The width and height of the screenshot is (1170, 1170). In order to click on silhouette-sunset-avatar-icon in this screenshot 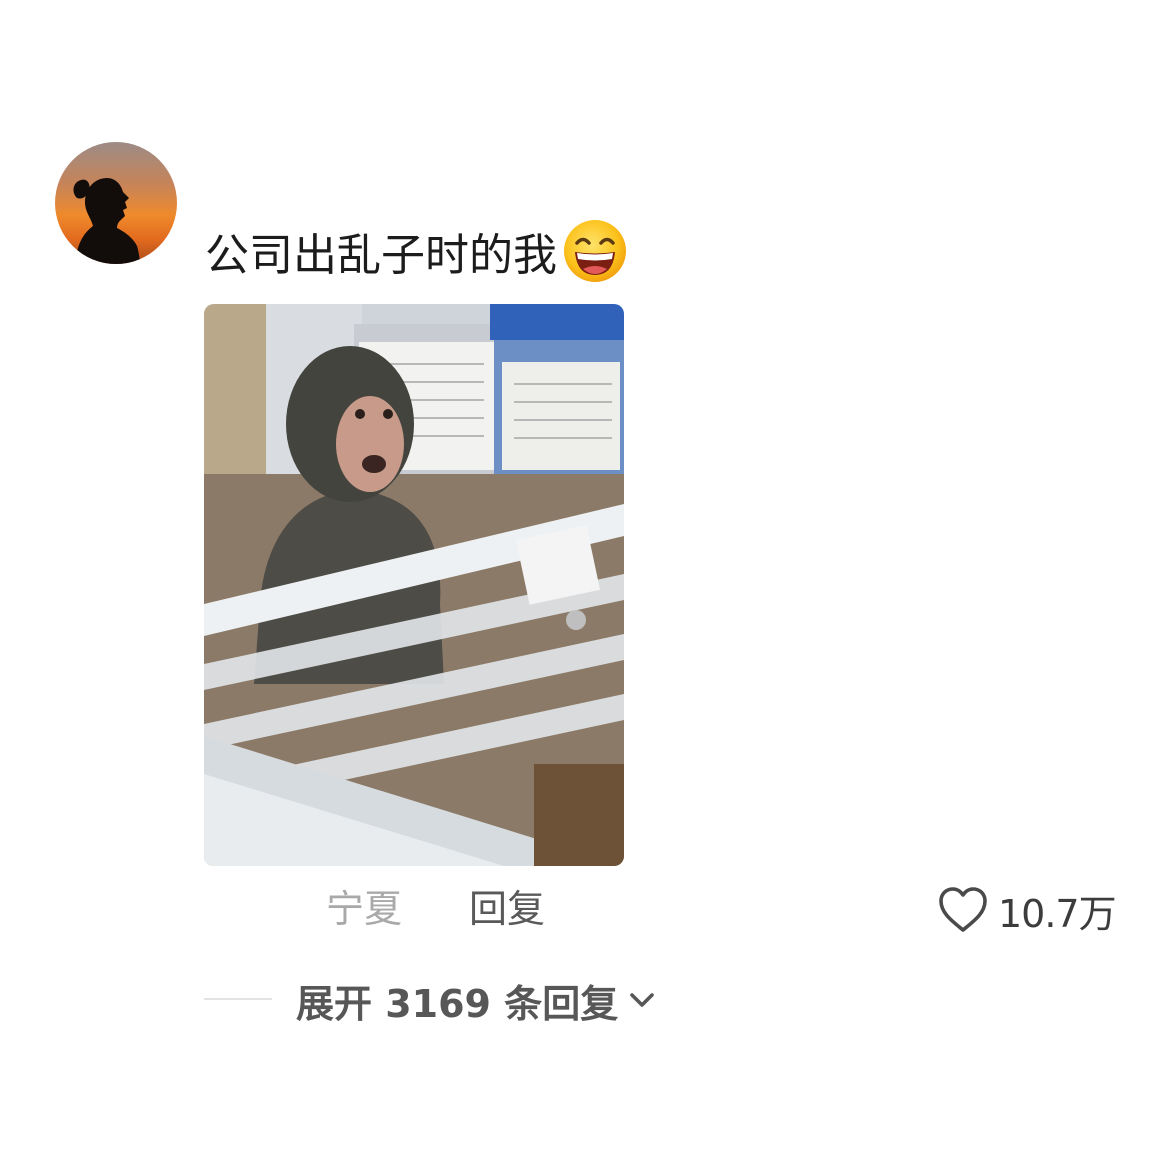, I will do `click(116, 203)`.